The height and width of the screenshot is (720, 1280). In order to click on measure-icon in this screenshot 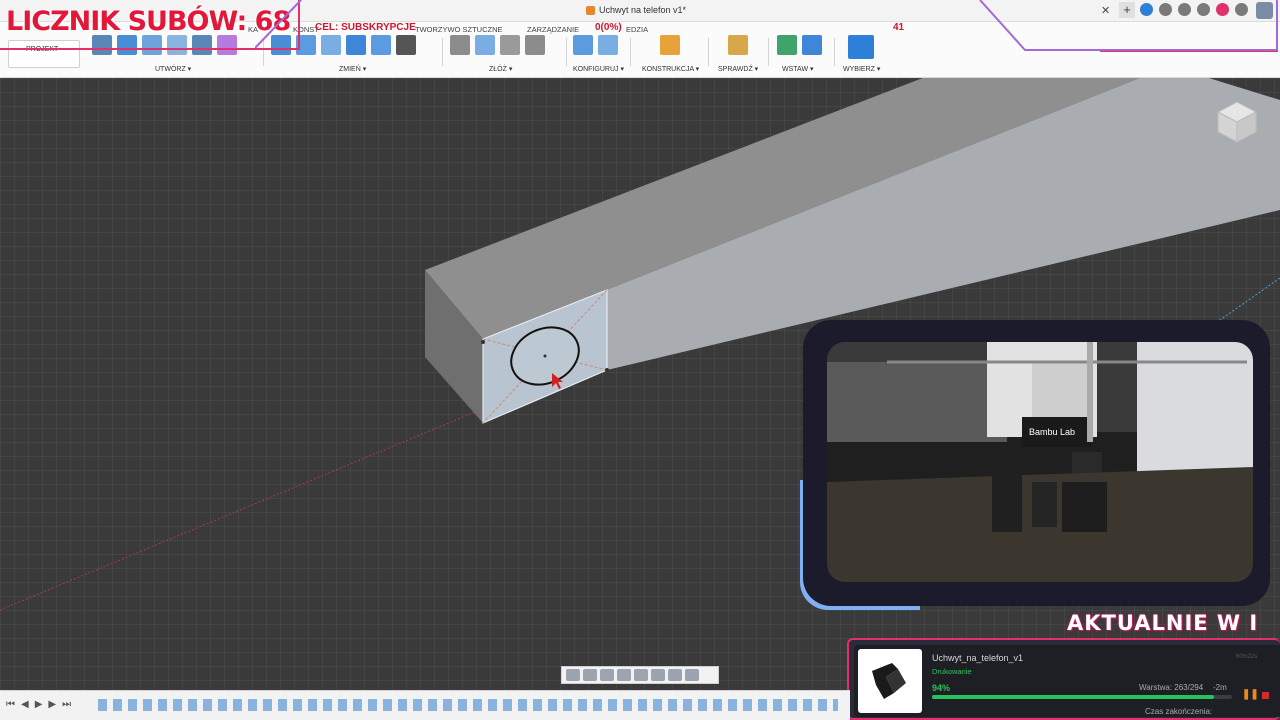, I will do `click(738, 45)`.